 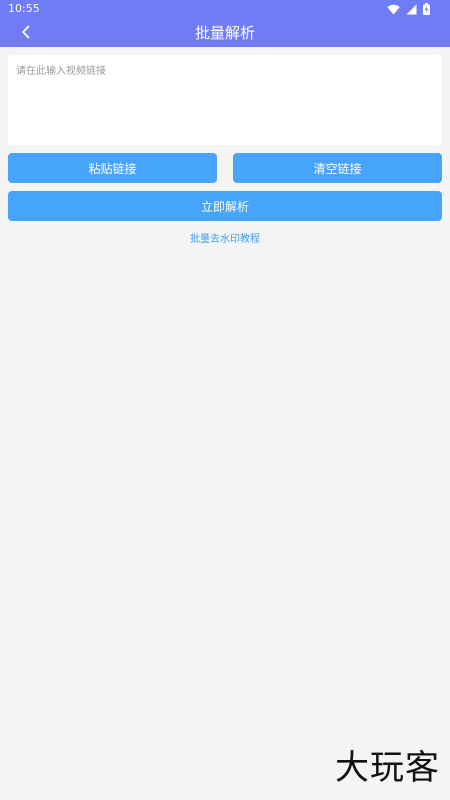 What do you see at coordinates (24, 8) in the screenshot?
I see `status-time: 10:55` at bounding box center [24, 8].